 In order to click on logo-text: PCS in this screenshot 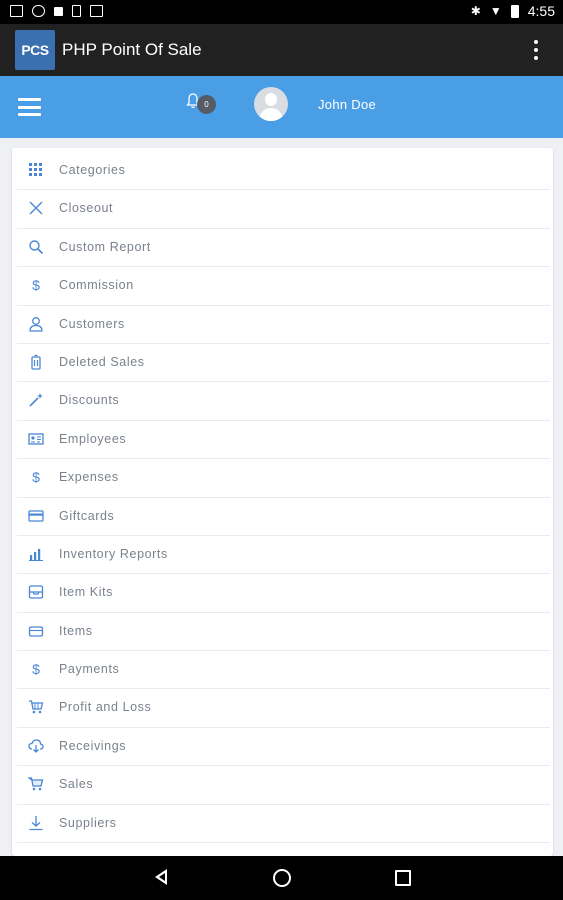, I will do `click(35, 50)`.